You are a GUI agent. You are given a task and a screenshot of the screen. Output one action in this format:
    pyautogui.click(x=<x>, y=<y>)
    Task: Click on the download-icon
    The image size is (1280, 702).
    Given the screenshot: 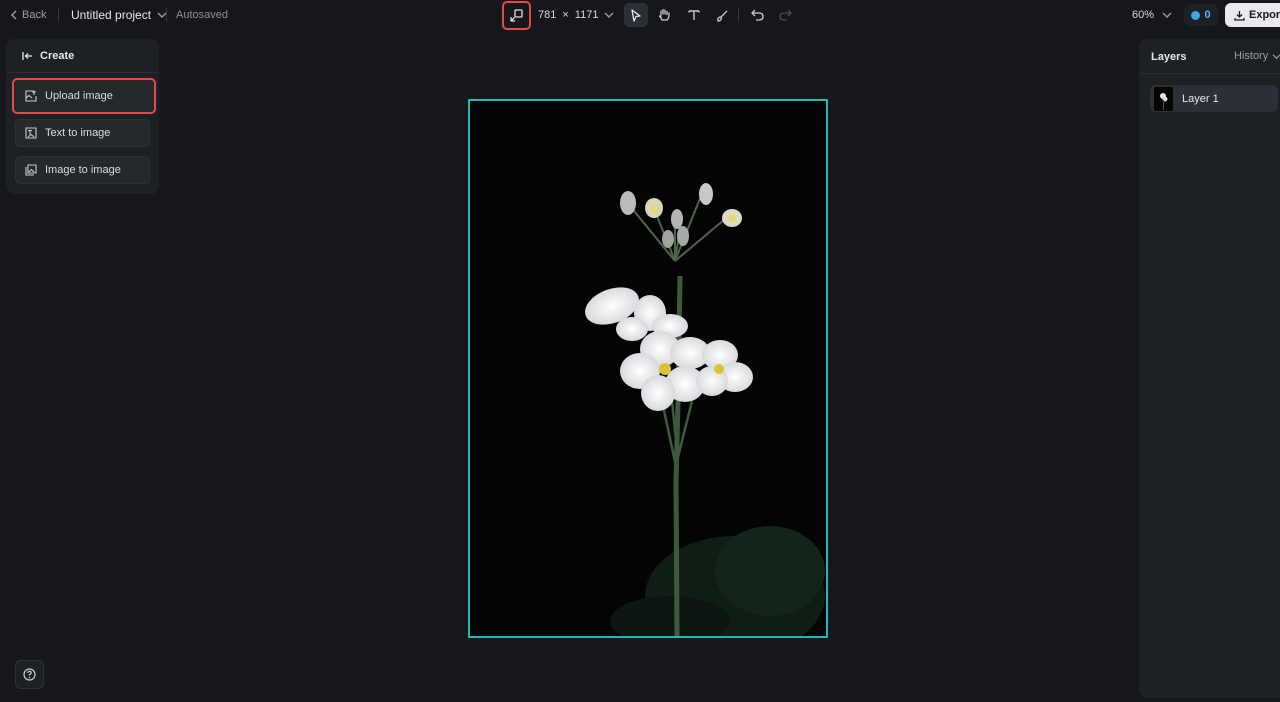 What is the action you would take?
    pyautogui.click(x=1239, y=15)
    